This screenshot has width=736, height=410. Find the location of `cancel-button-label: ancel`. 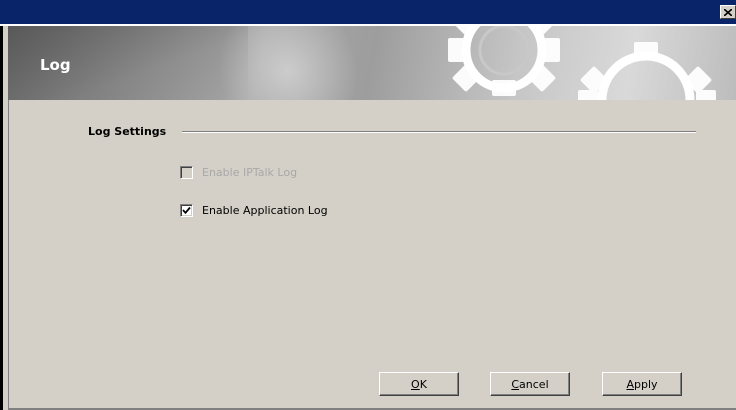

cancel-button-label: ancel is located at coordinates (534, 384).